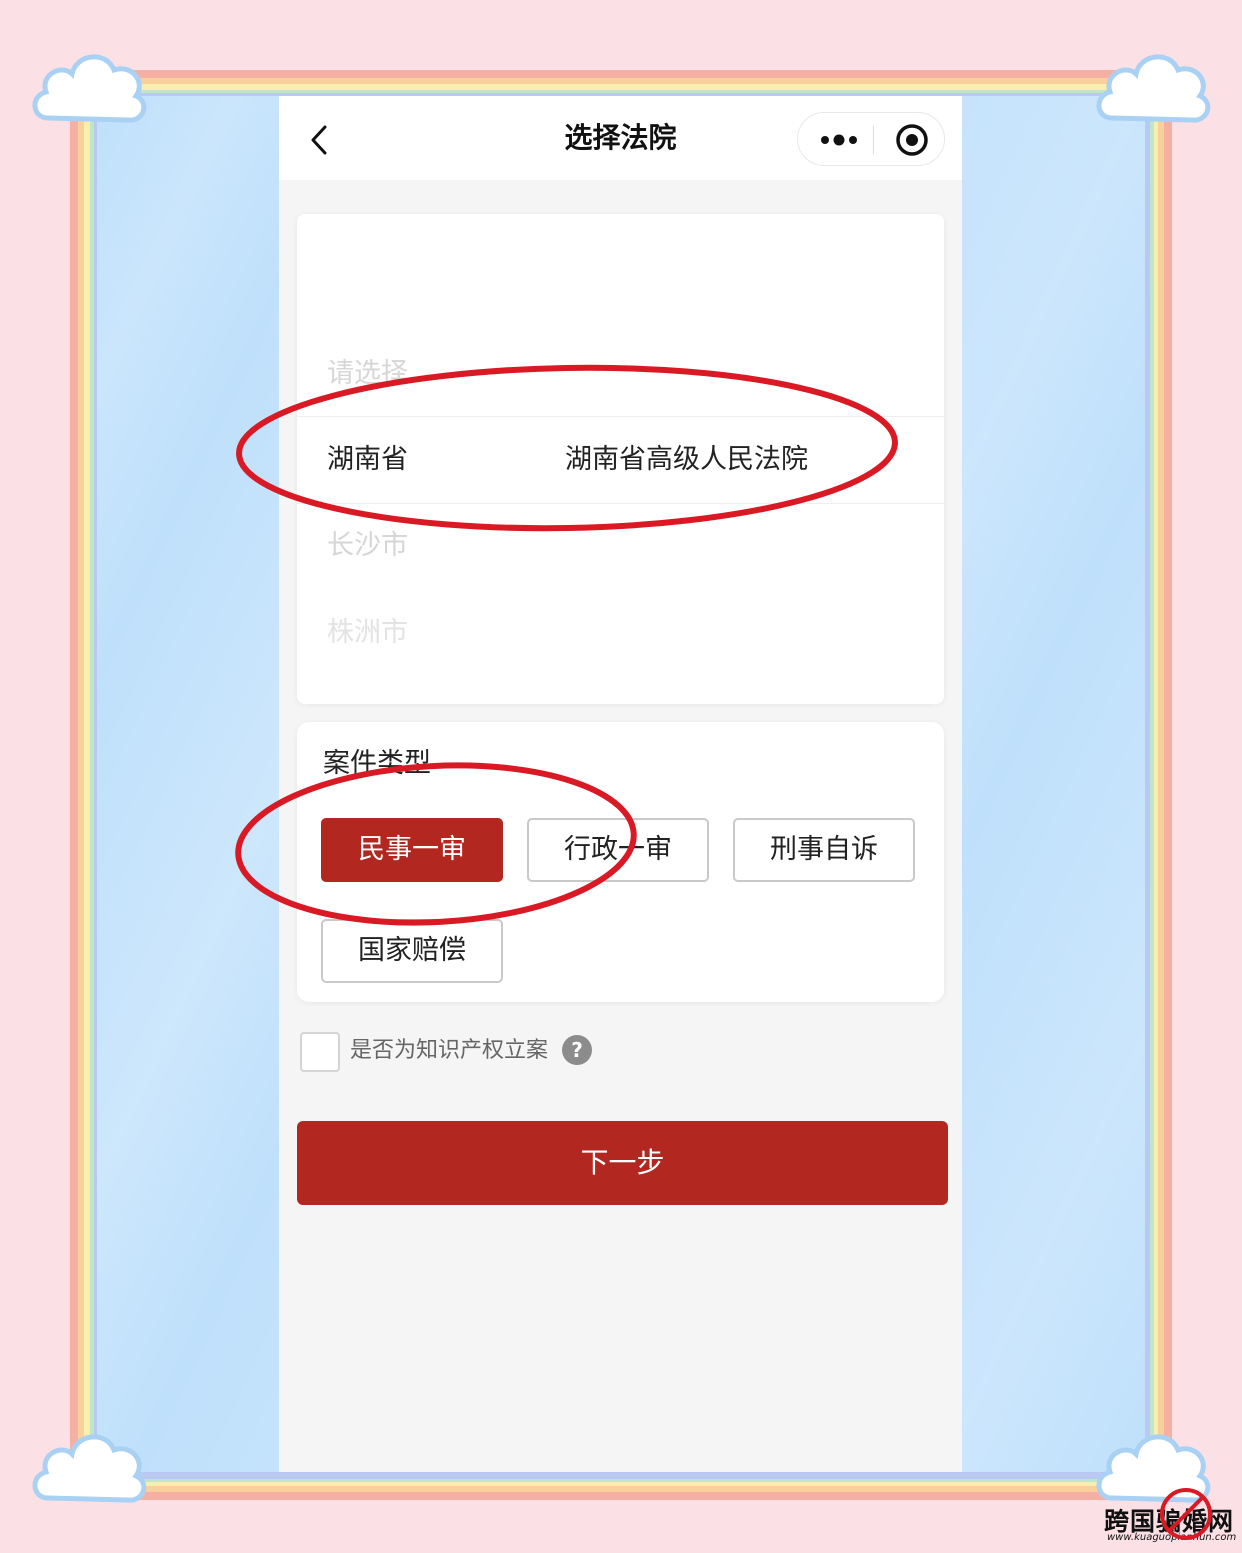  Describe the element at coordinates (1186, 1514) in the screenshot. I see `no-sign-icon` at that location.